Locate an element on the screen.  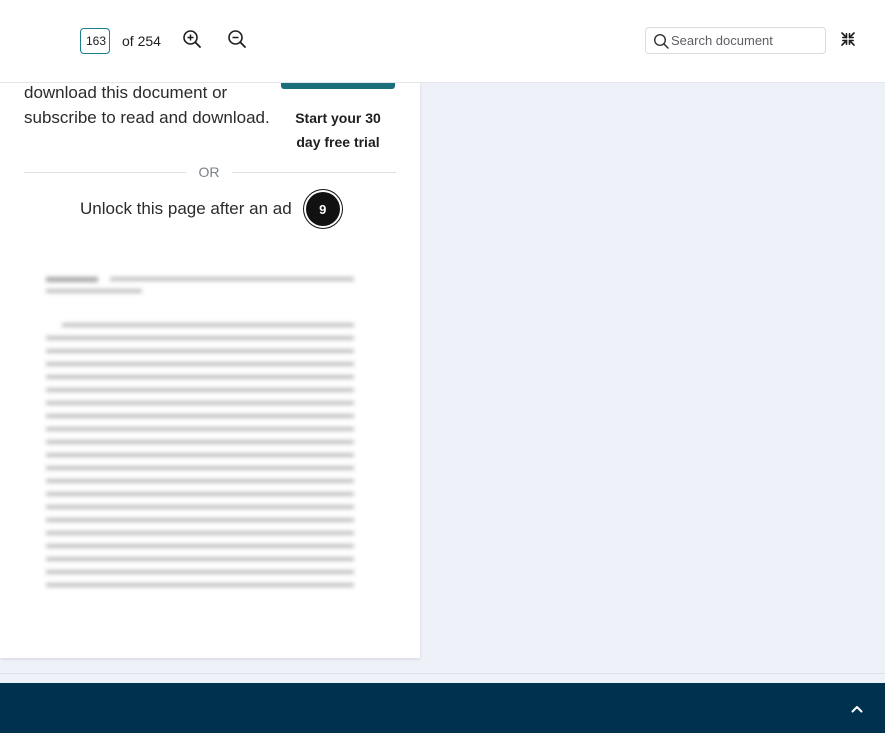
page-total-label: of 254 is located at coordinates (141, 41).